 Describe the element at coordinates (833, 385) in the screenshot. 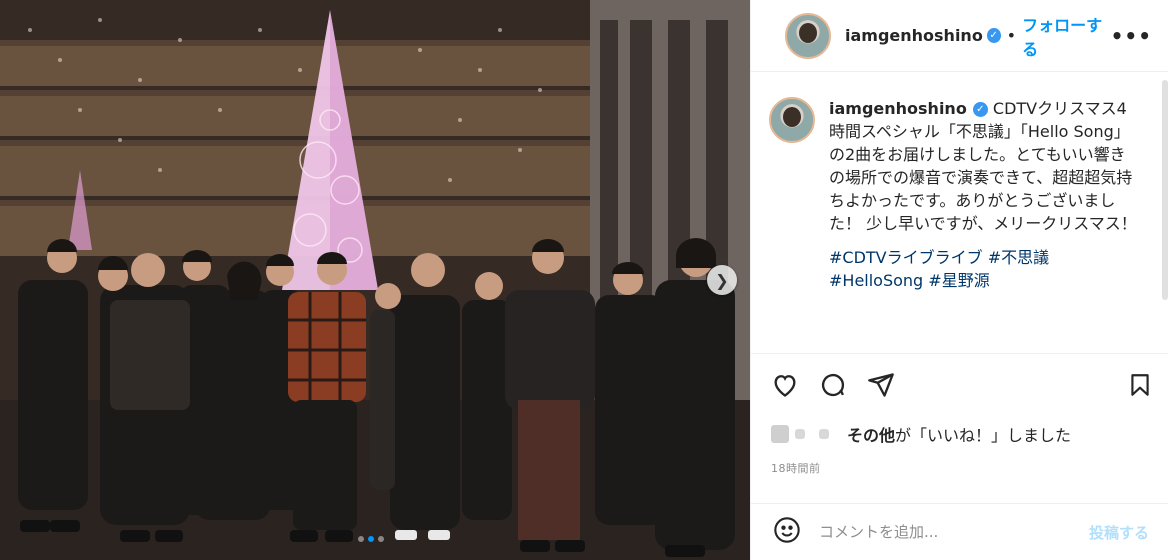

I see `comment-icon` at that location.